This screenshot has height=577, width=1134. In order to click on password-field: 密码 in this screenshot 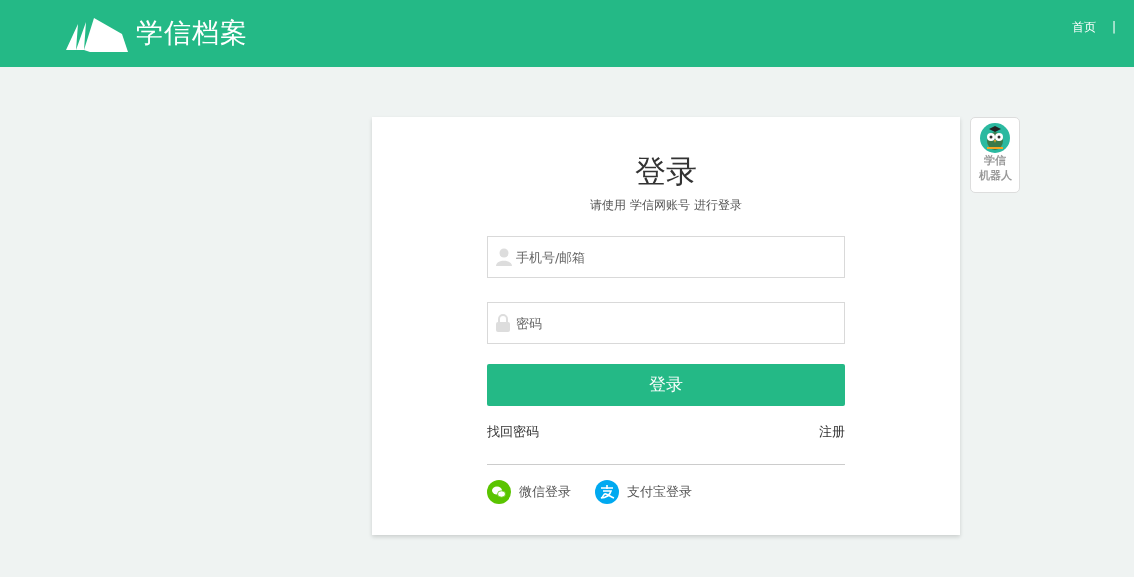, I will do `click(666, 323)`.